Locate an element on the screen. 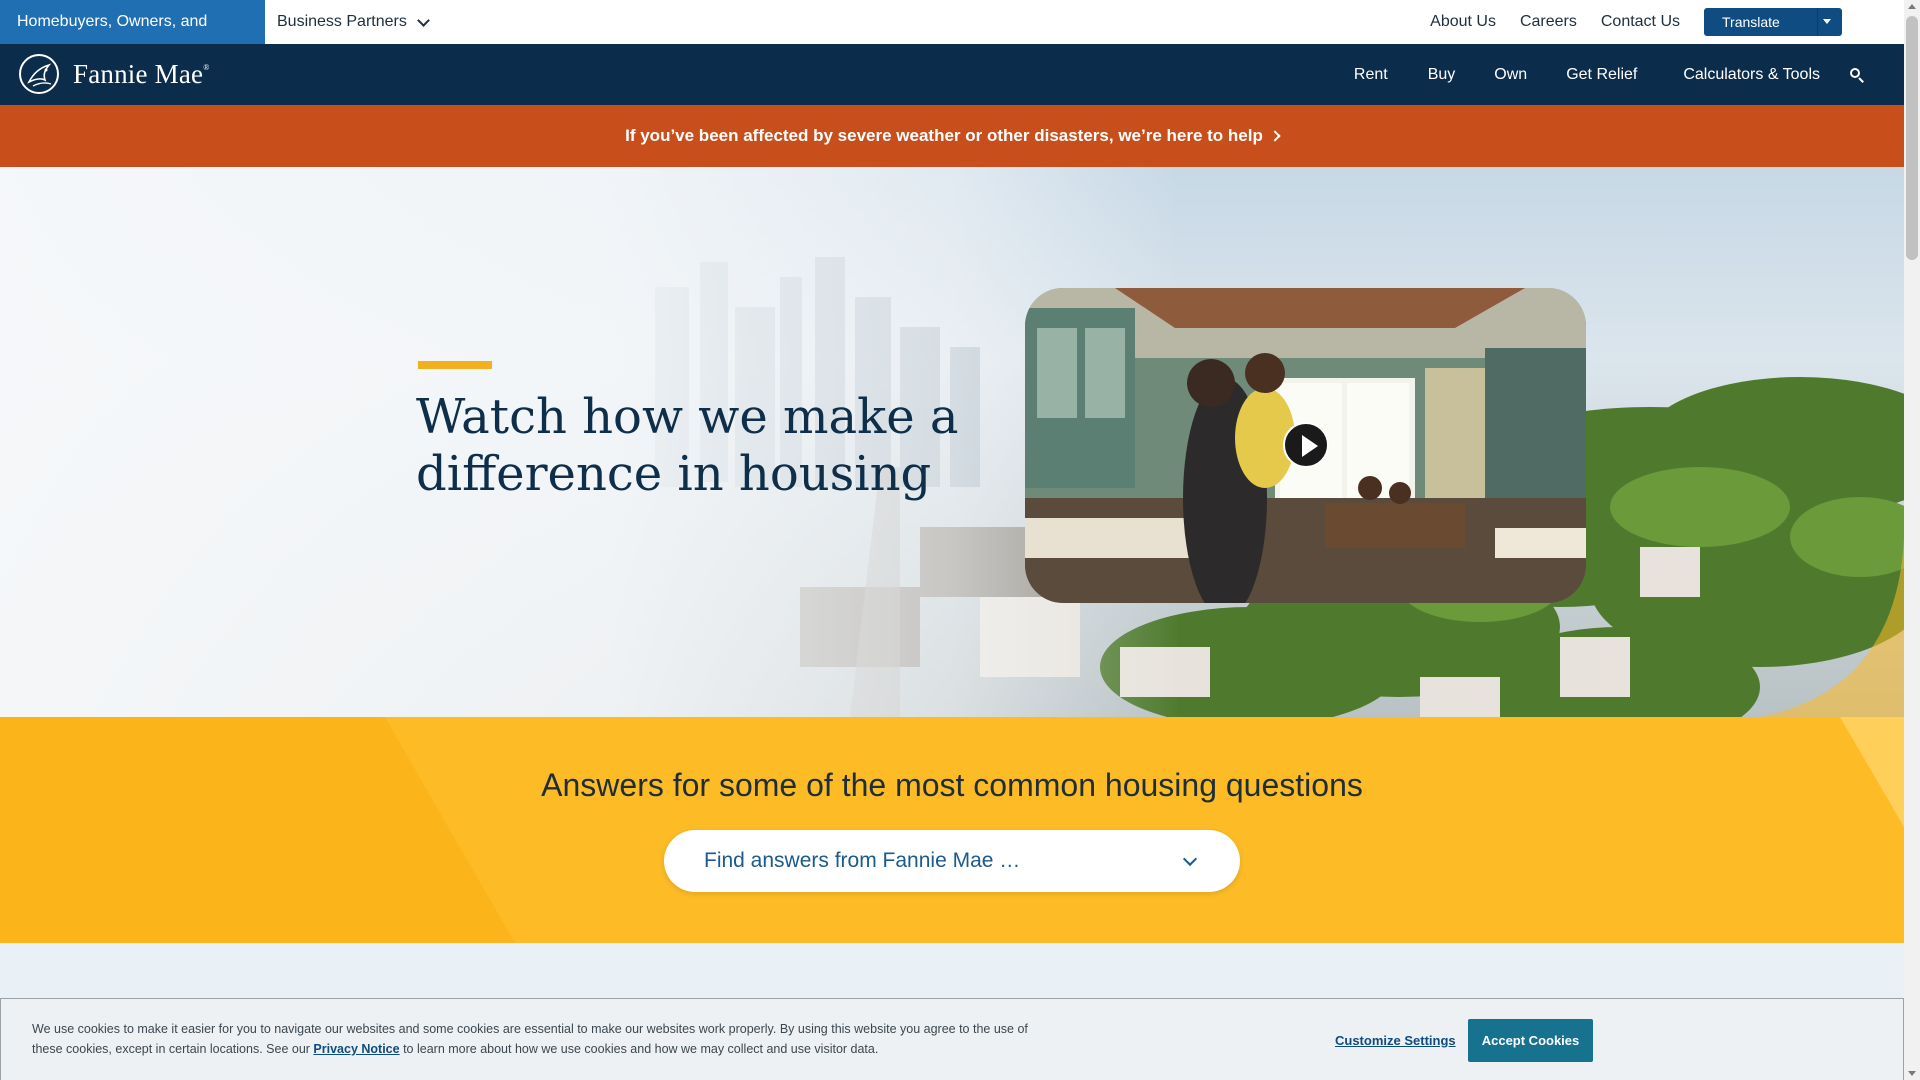 Image resolution: width=1920 pixels, height=1080 pixels. nav-buy: Buy is located at coordinates (1442, 75).